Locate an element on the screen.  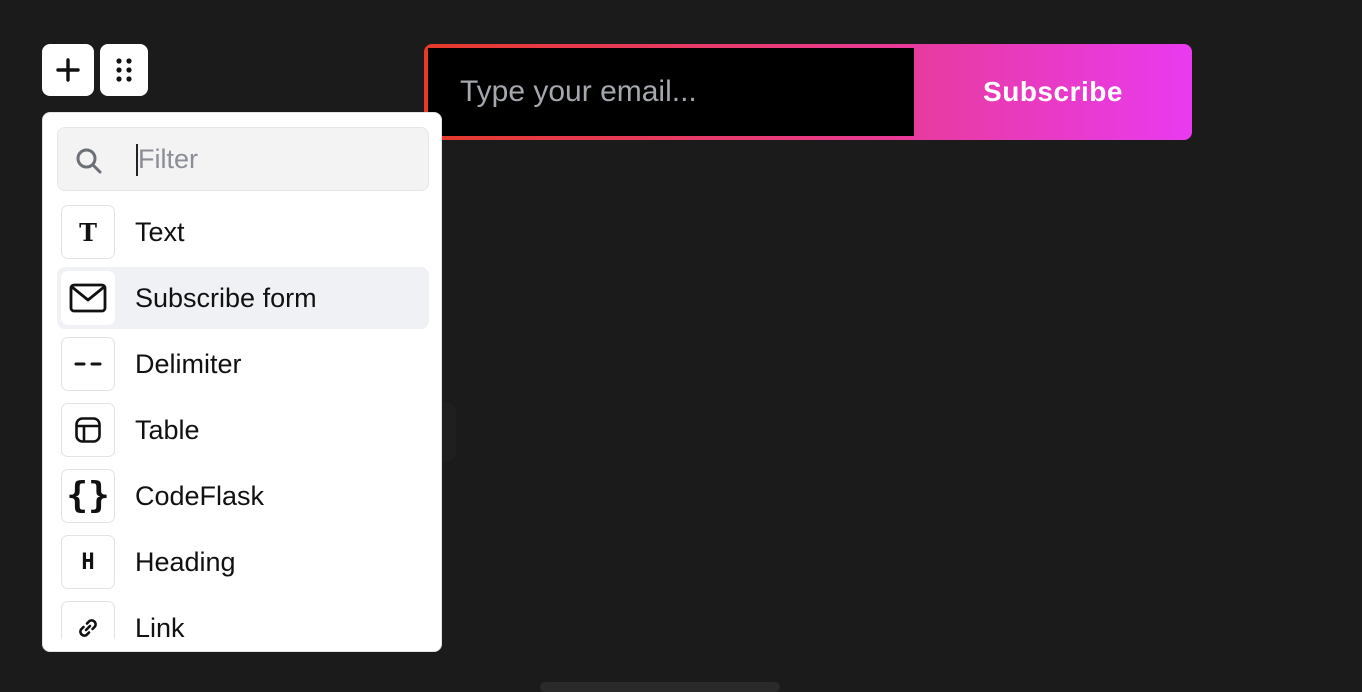
menu-item-label: Delimiter is located at coordinates (188, 363).